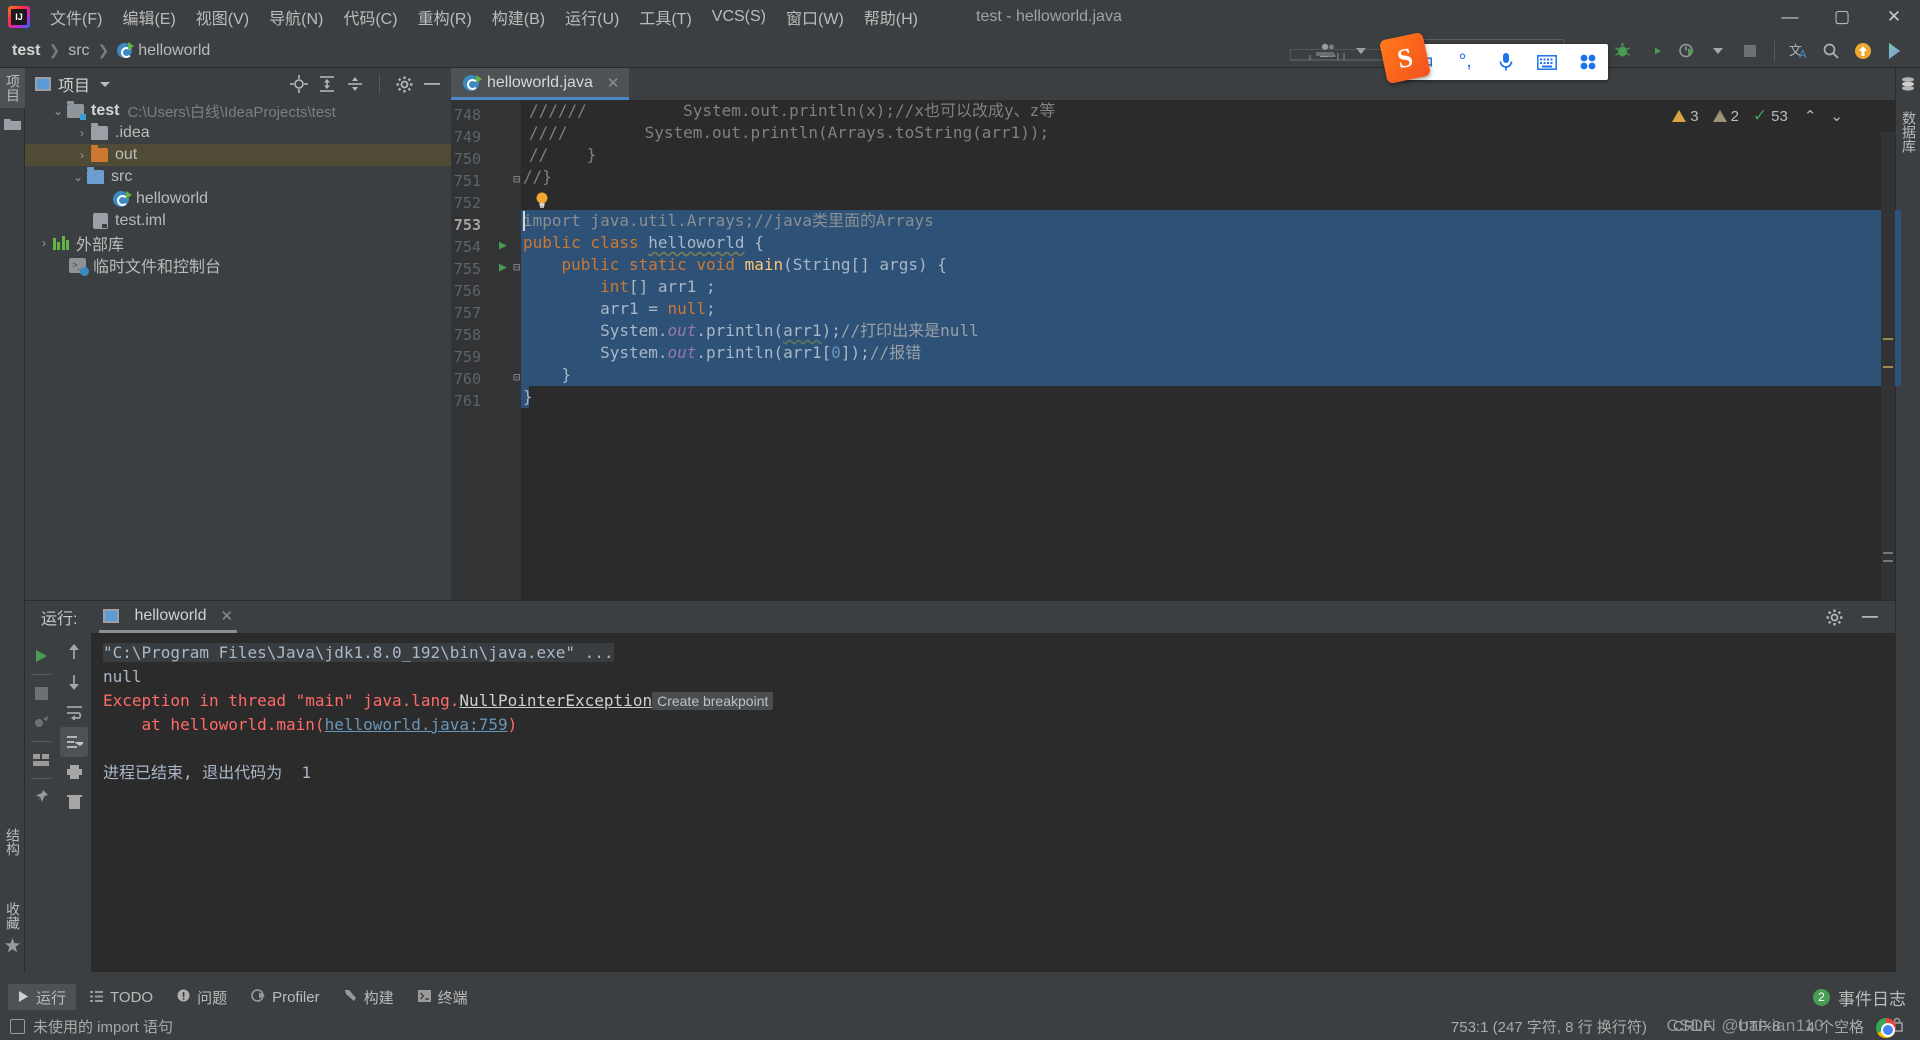 This screenshot has height=1040, width=1920. What do you see at coordinates (74, 652) in the screenshot?
I see `scroll-up-button` at bounding box center [74, 652].